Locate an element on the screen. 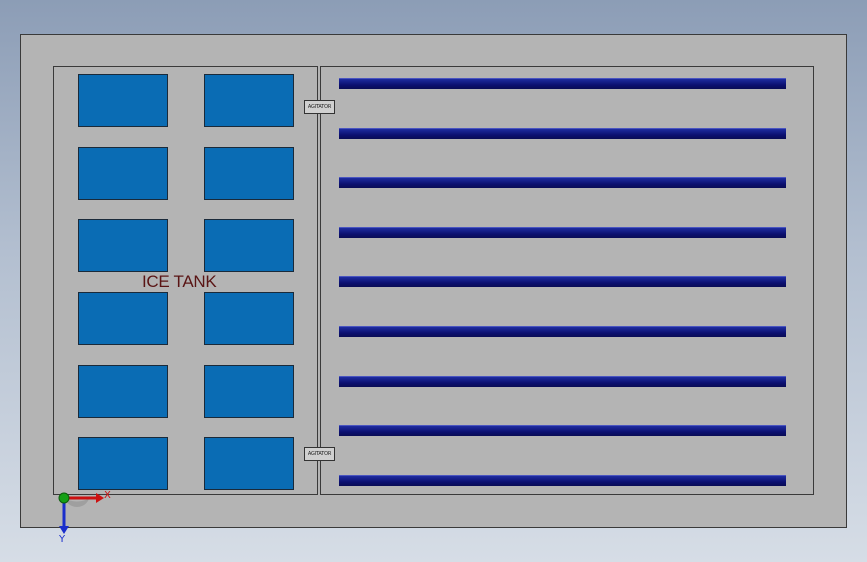  axis-triad-icon: X Y is located at coordinates (84, 517).